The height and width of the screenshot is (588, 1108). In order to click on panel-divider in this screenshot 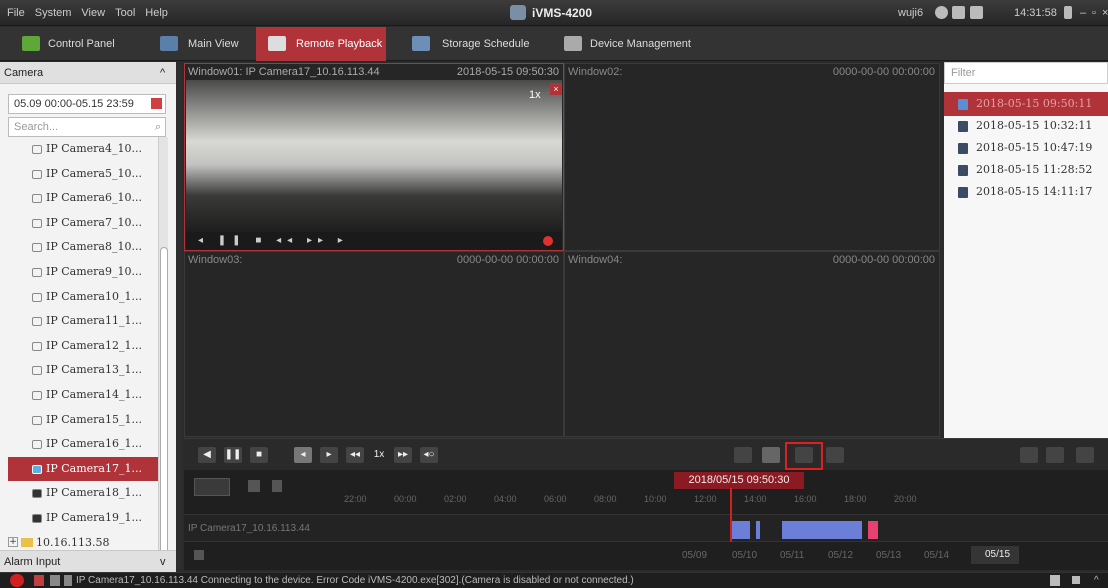, I will do `click(179, 317)`.